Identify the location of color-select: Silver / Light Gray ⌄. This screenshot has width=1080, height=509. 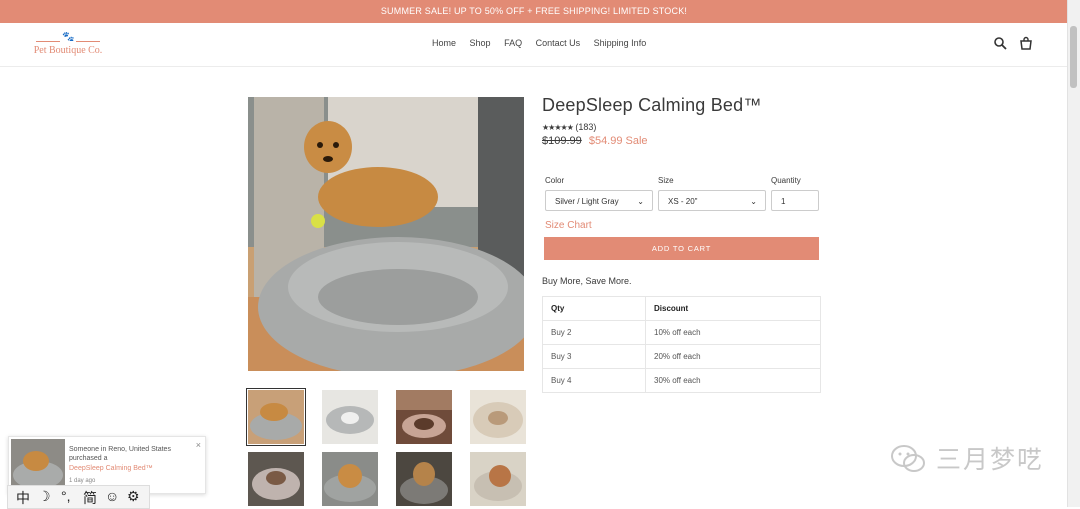
(599, 200).